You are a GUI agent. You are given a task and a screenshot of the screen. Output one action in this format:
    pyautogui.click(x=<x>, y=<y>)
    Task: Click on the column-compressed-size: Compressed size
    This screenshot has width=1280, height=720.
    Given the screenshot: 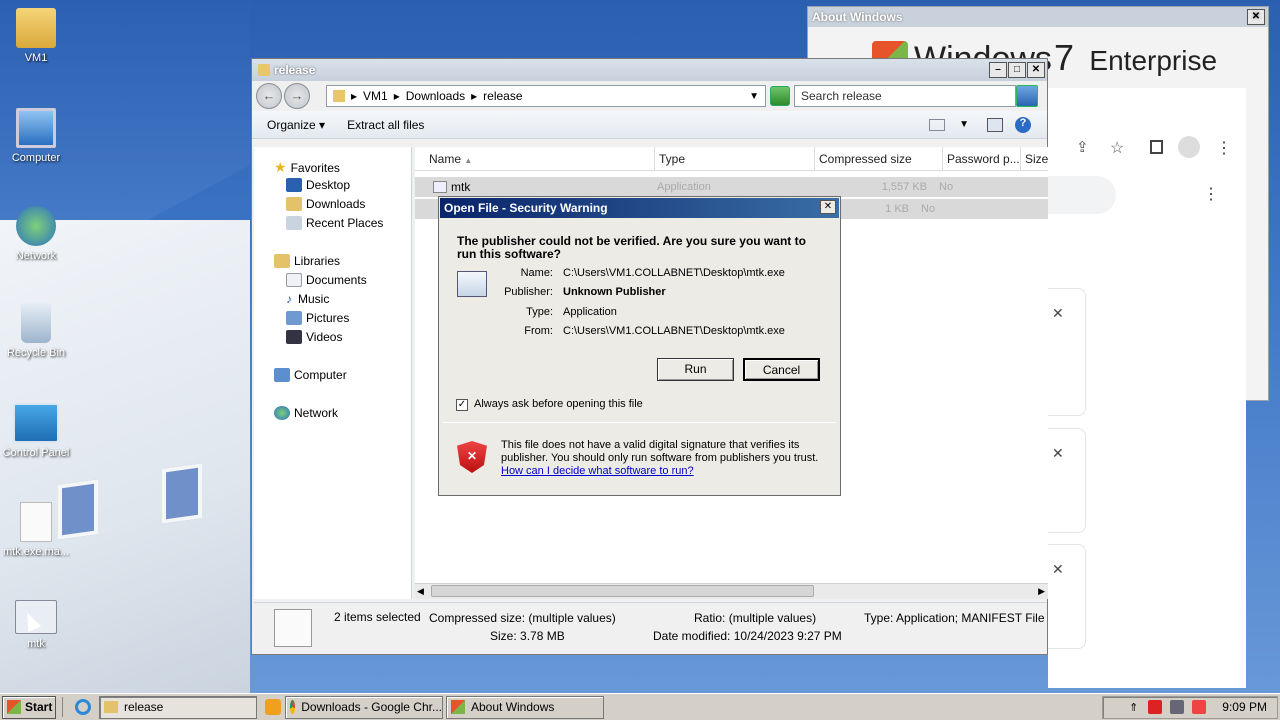 What is the action you would take?
    pyautogui.click(x=879, y=158)
    